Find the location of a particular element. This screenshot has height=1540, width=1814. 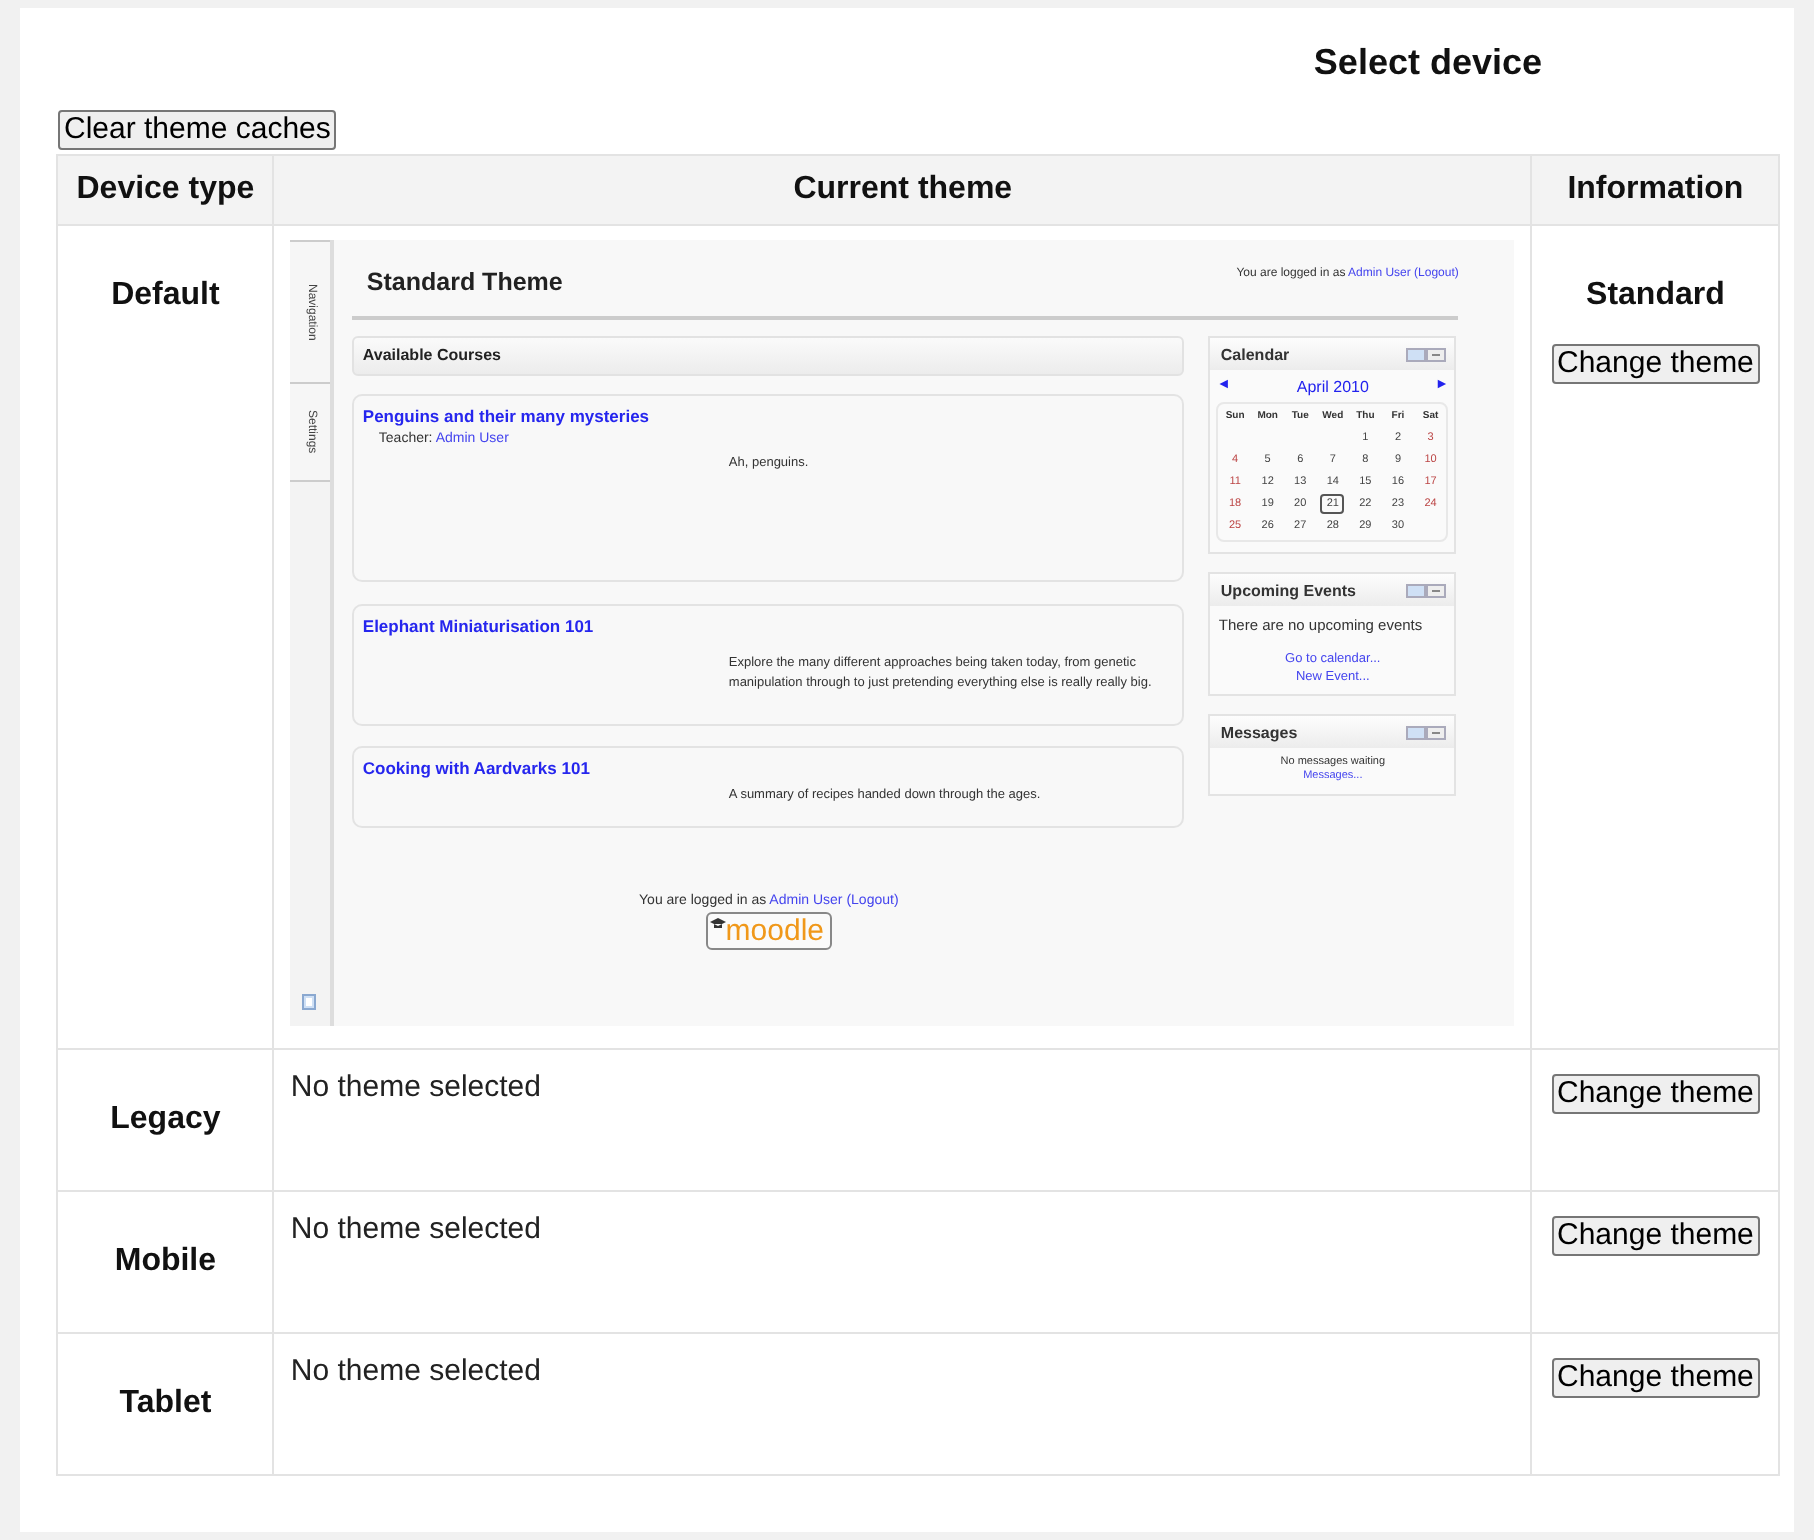

courses-heading: Available Courses is located at coordinates (768, 356).